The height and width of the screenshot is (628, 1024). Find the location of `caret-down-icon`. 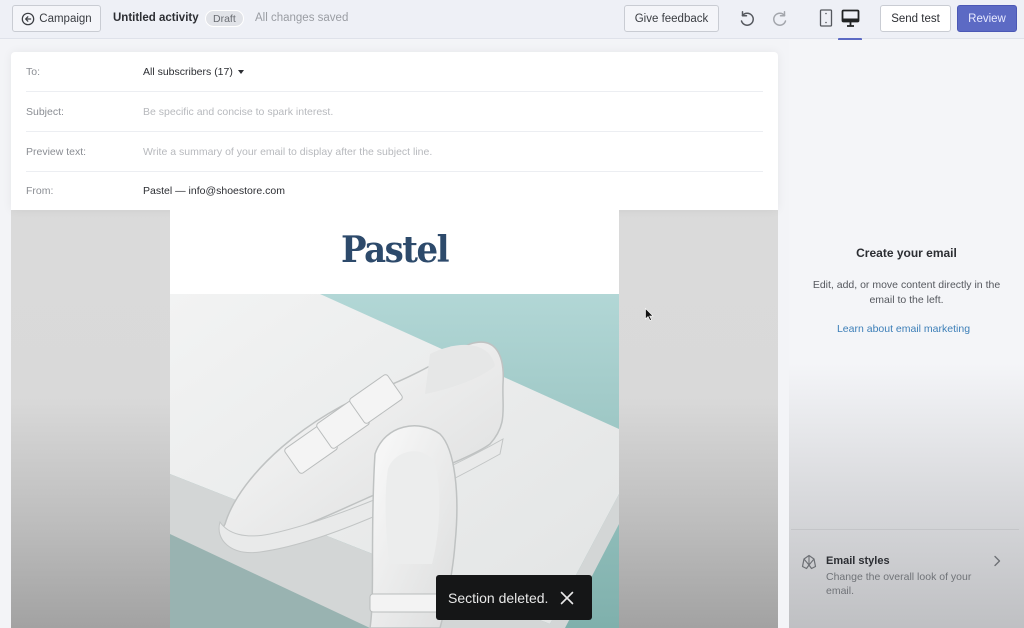

caret-down-icon is located at coordinates (240, 71).